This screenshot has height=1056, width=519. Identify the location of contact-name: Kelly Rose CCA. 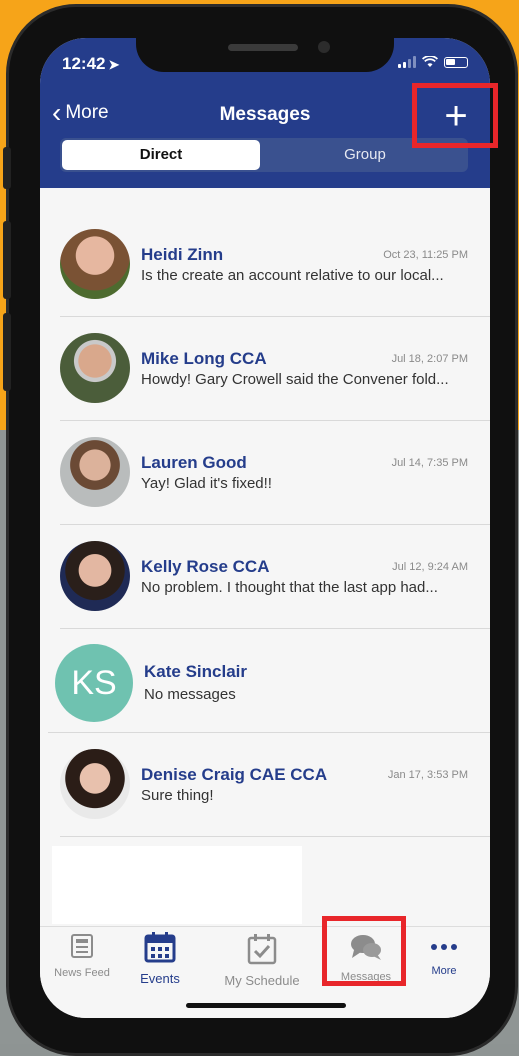
(205, 566).